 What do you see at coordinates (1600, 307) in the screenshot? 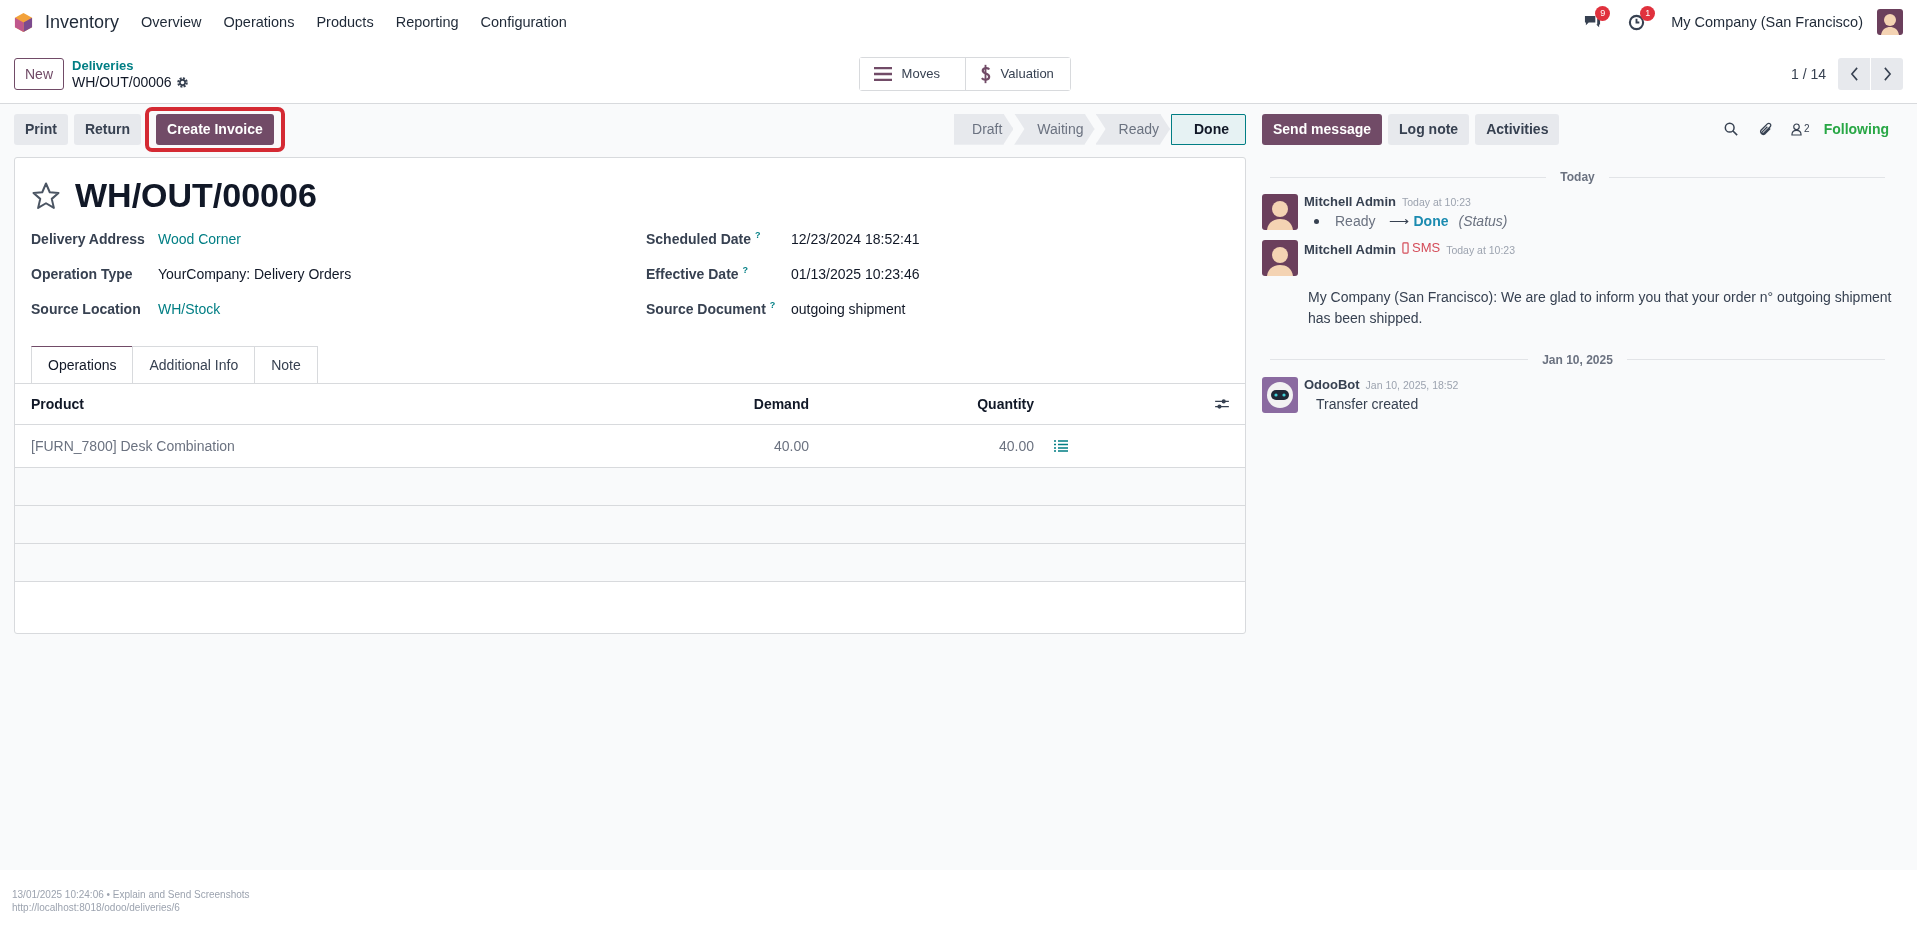
I see `message-text: My Company (San Francisco): We are glad to inform you that your order n° outgoing shipment has been shipped.` at bounding box center [1600, 307].